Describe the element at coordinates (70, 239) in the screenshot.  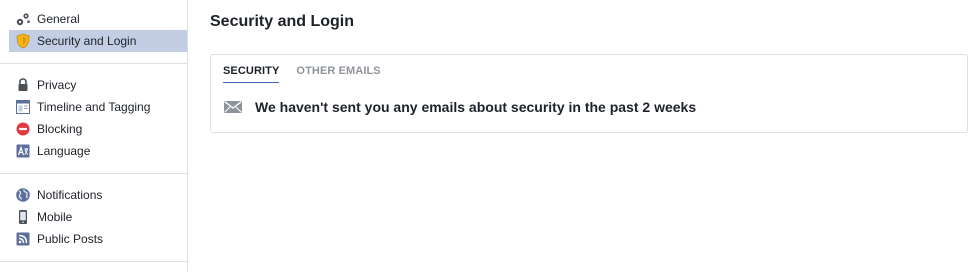
I see `sidebar-item-label: Public Posts` at that location.